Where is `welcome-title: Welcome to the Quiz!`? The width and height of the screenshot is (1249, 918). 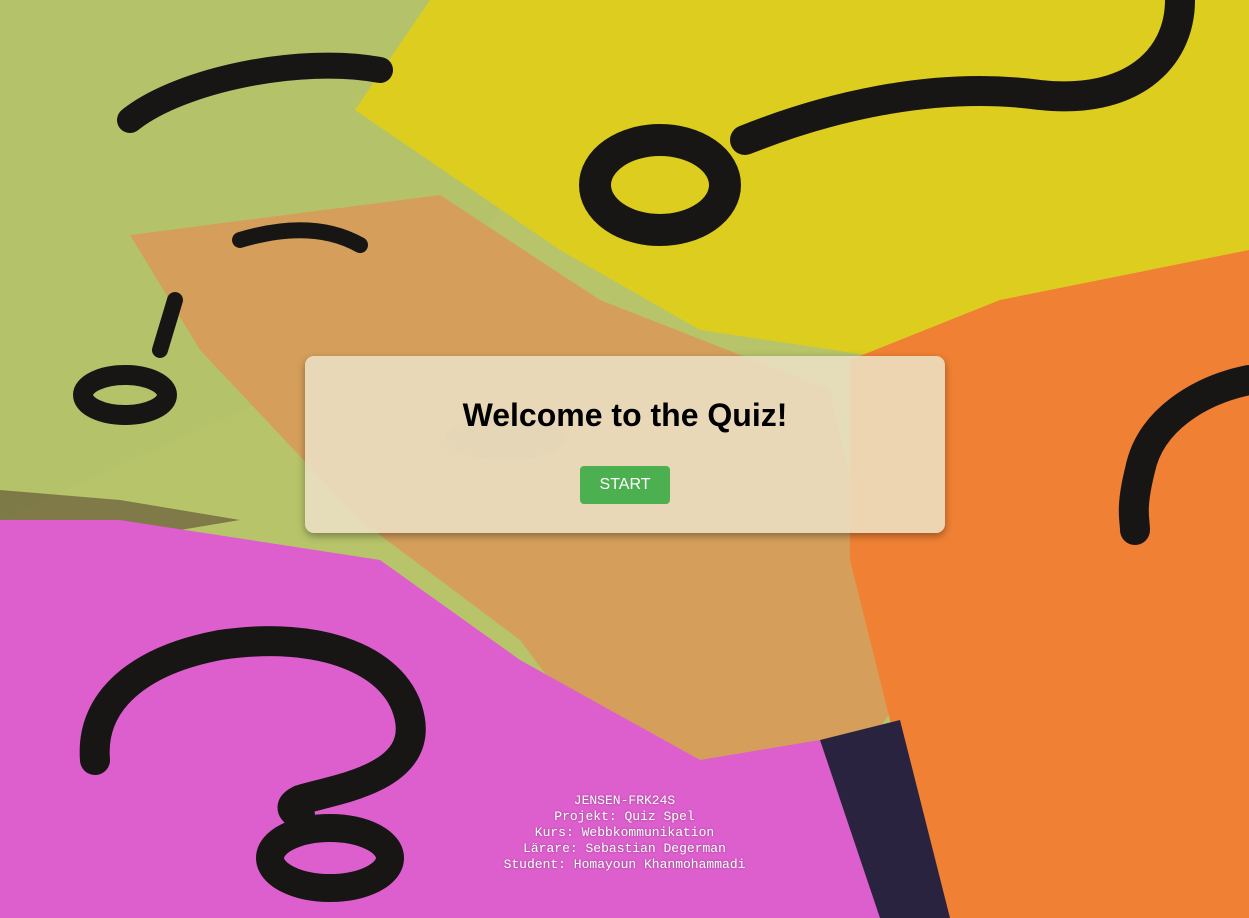
welcome-title: Welcome to the Quiz! is located at coordinates (625, 415).